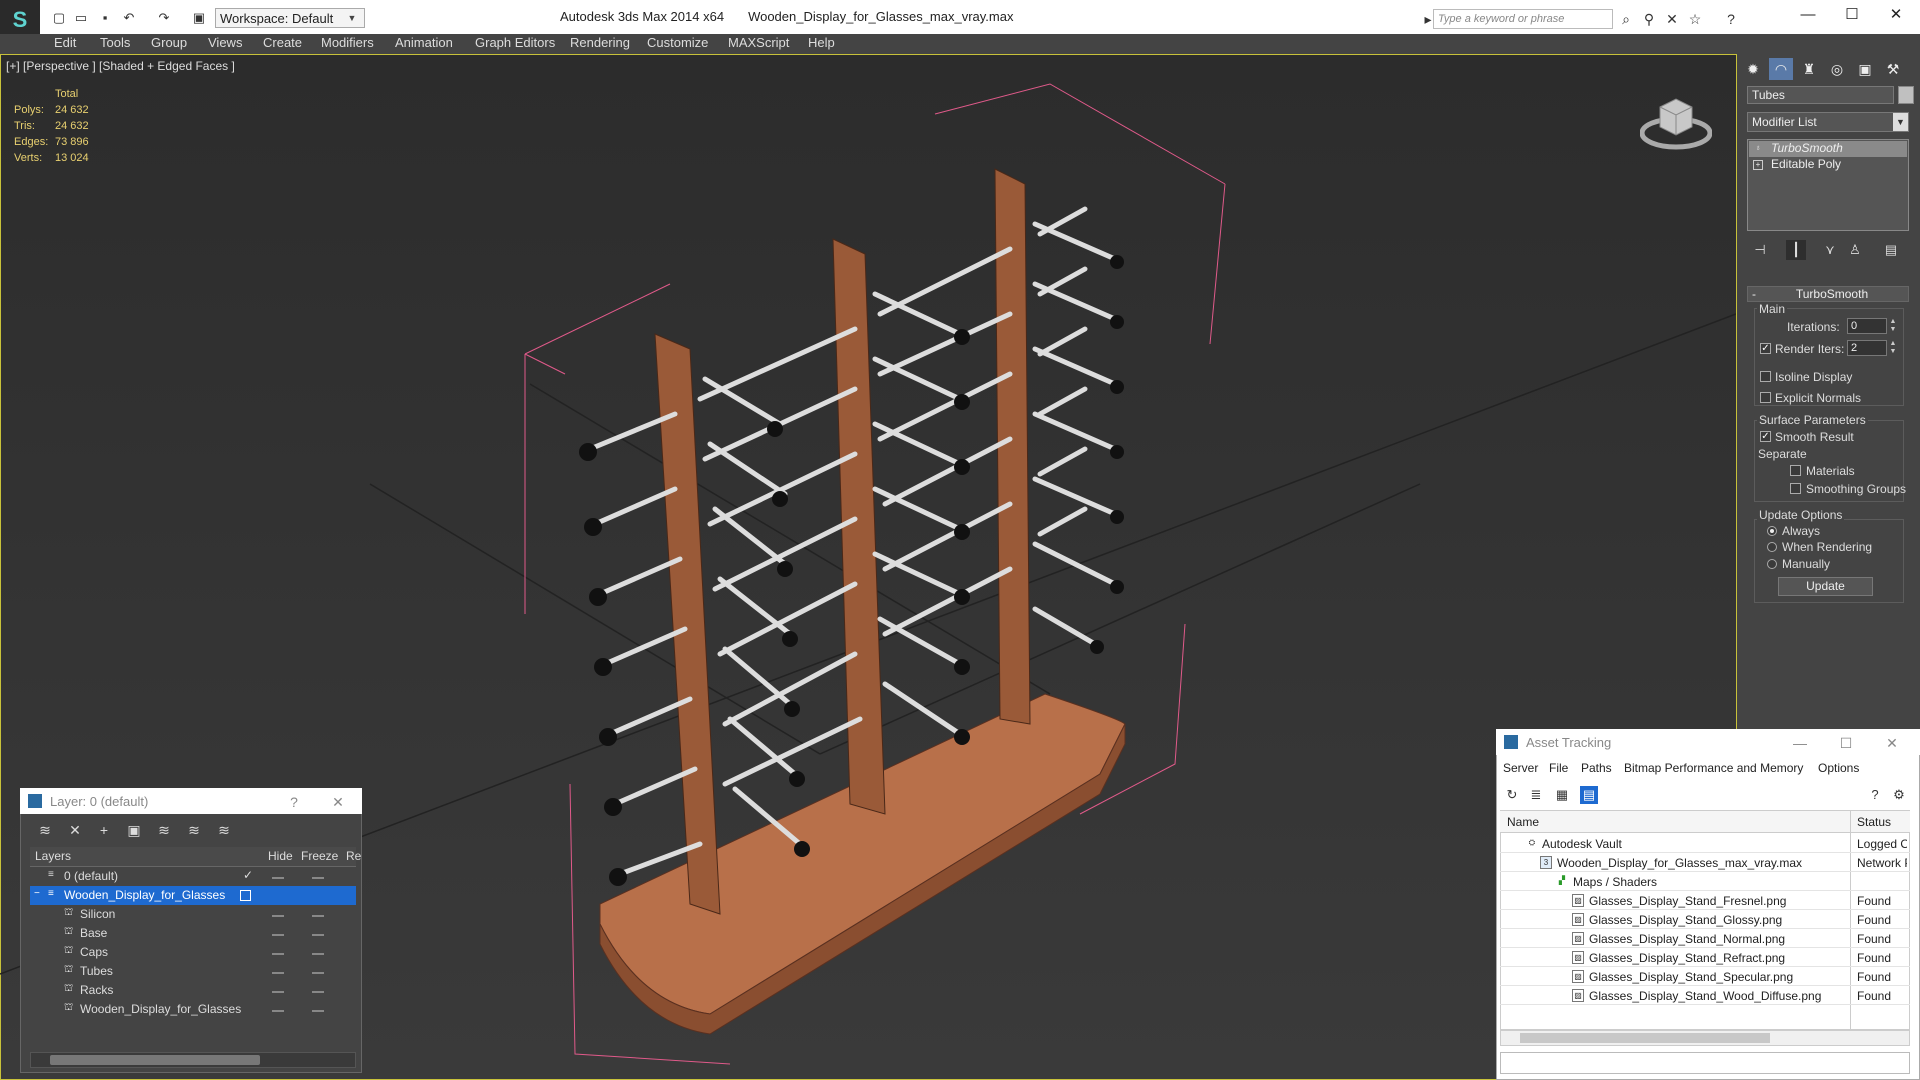 This screenshot has height=1080, width=1920. I want to click on close-icon: ✕, so click(338, 802).